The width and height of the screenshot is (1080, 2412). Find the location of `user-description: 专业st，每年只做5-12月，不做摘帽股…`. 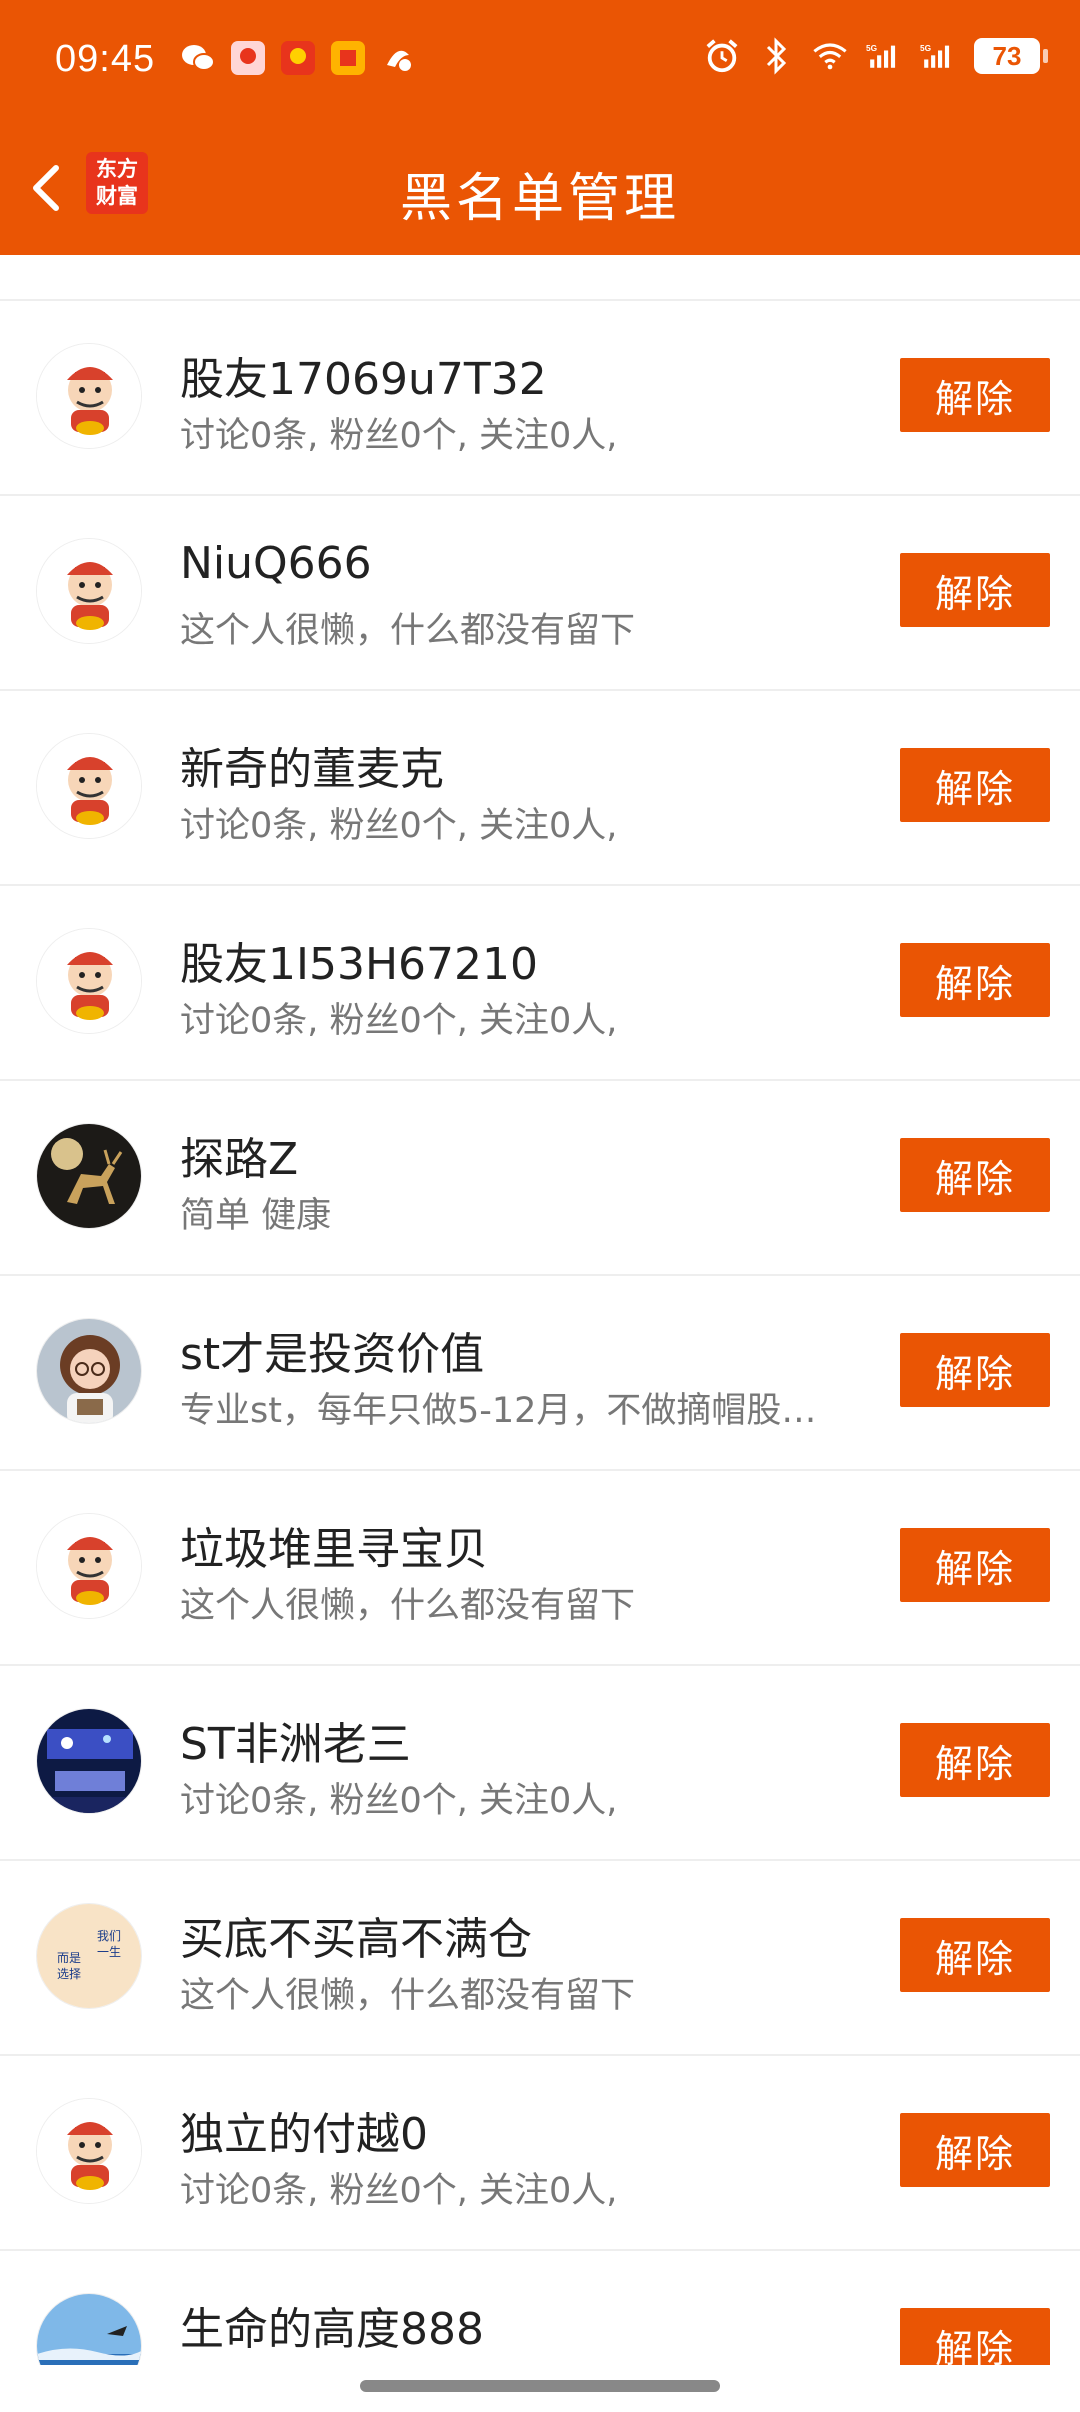

user-description: 专业st，每年只做5-12月，不做摘帽股… is located at coordinates (498, 1411).